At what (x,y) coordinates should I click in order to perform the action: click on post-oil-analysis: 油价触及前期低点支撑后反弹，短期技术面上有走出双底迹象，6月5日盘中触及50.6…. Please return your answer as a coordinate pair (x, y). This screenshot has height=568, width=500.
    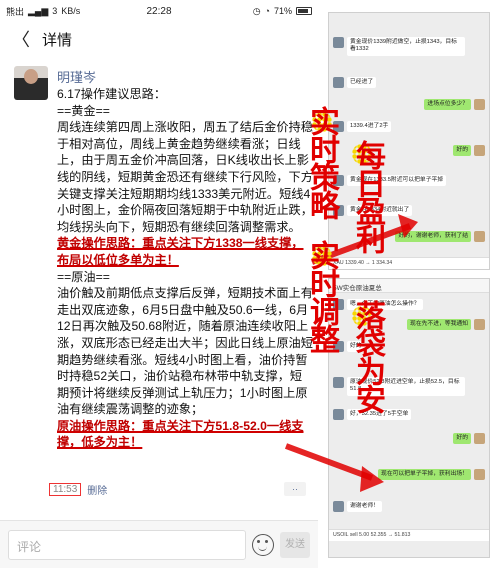
    Looking at the image, I should click on (185, 351).